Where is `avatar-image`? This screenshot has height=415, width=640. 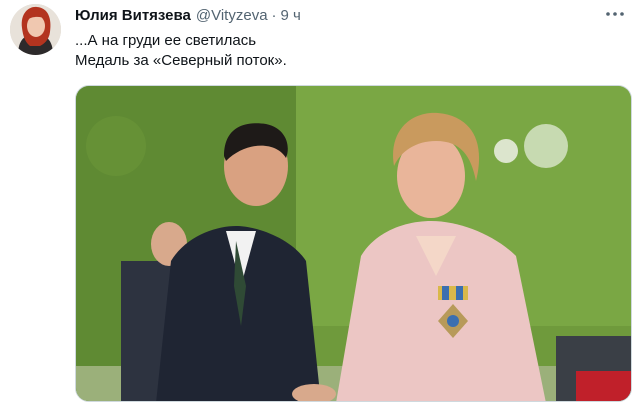
avatar-image is located at coordinates (35, 29).